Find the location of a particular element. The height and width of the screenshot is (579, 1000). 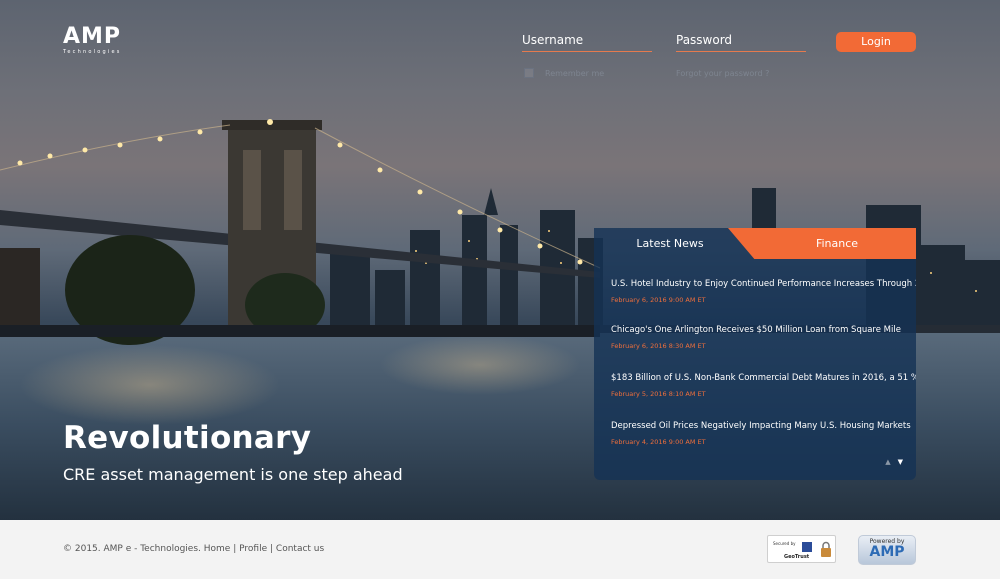

hero-headline: Revolutionary is located at coordinates (187, 438).